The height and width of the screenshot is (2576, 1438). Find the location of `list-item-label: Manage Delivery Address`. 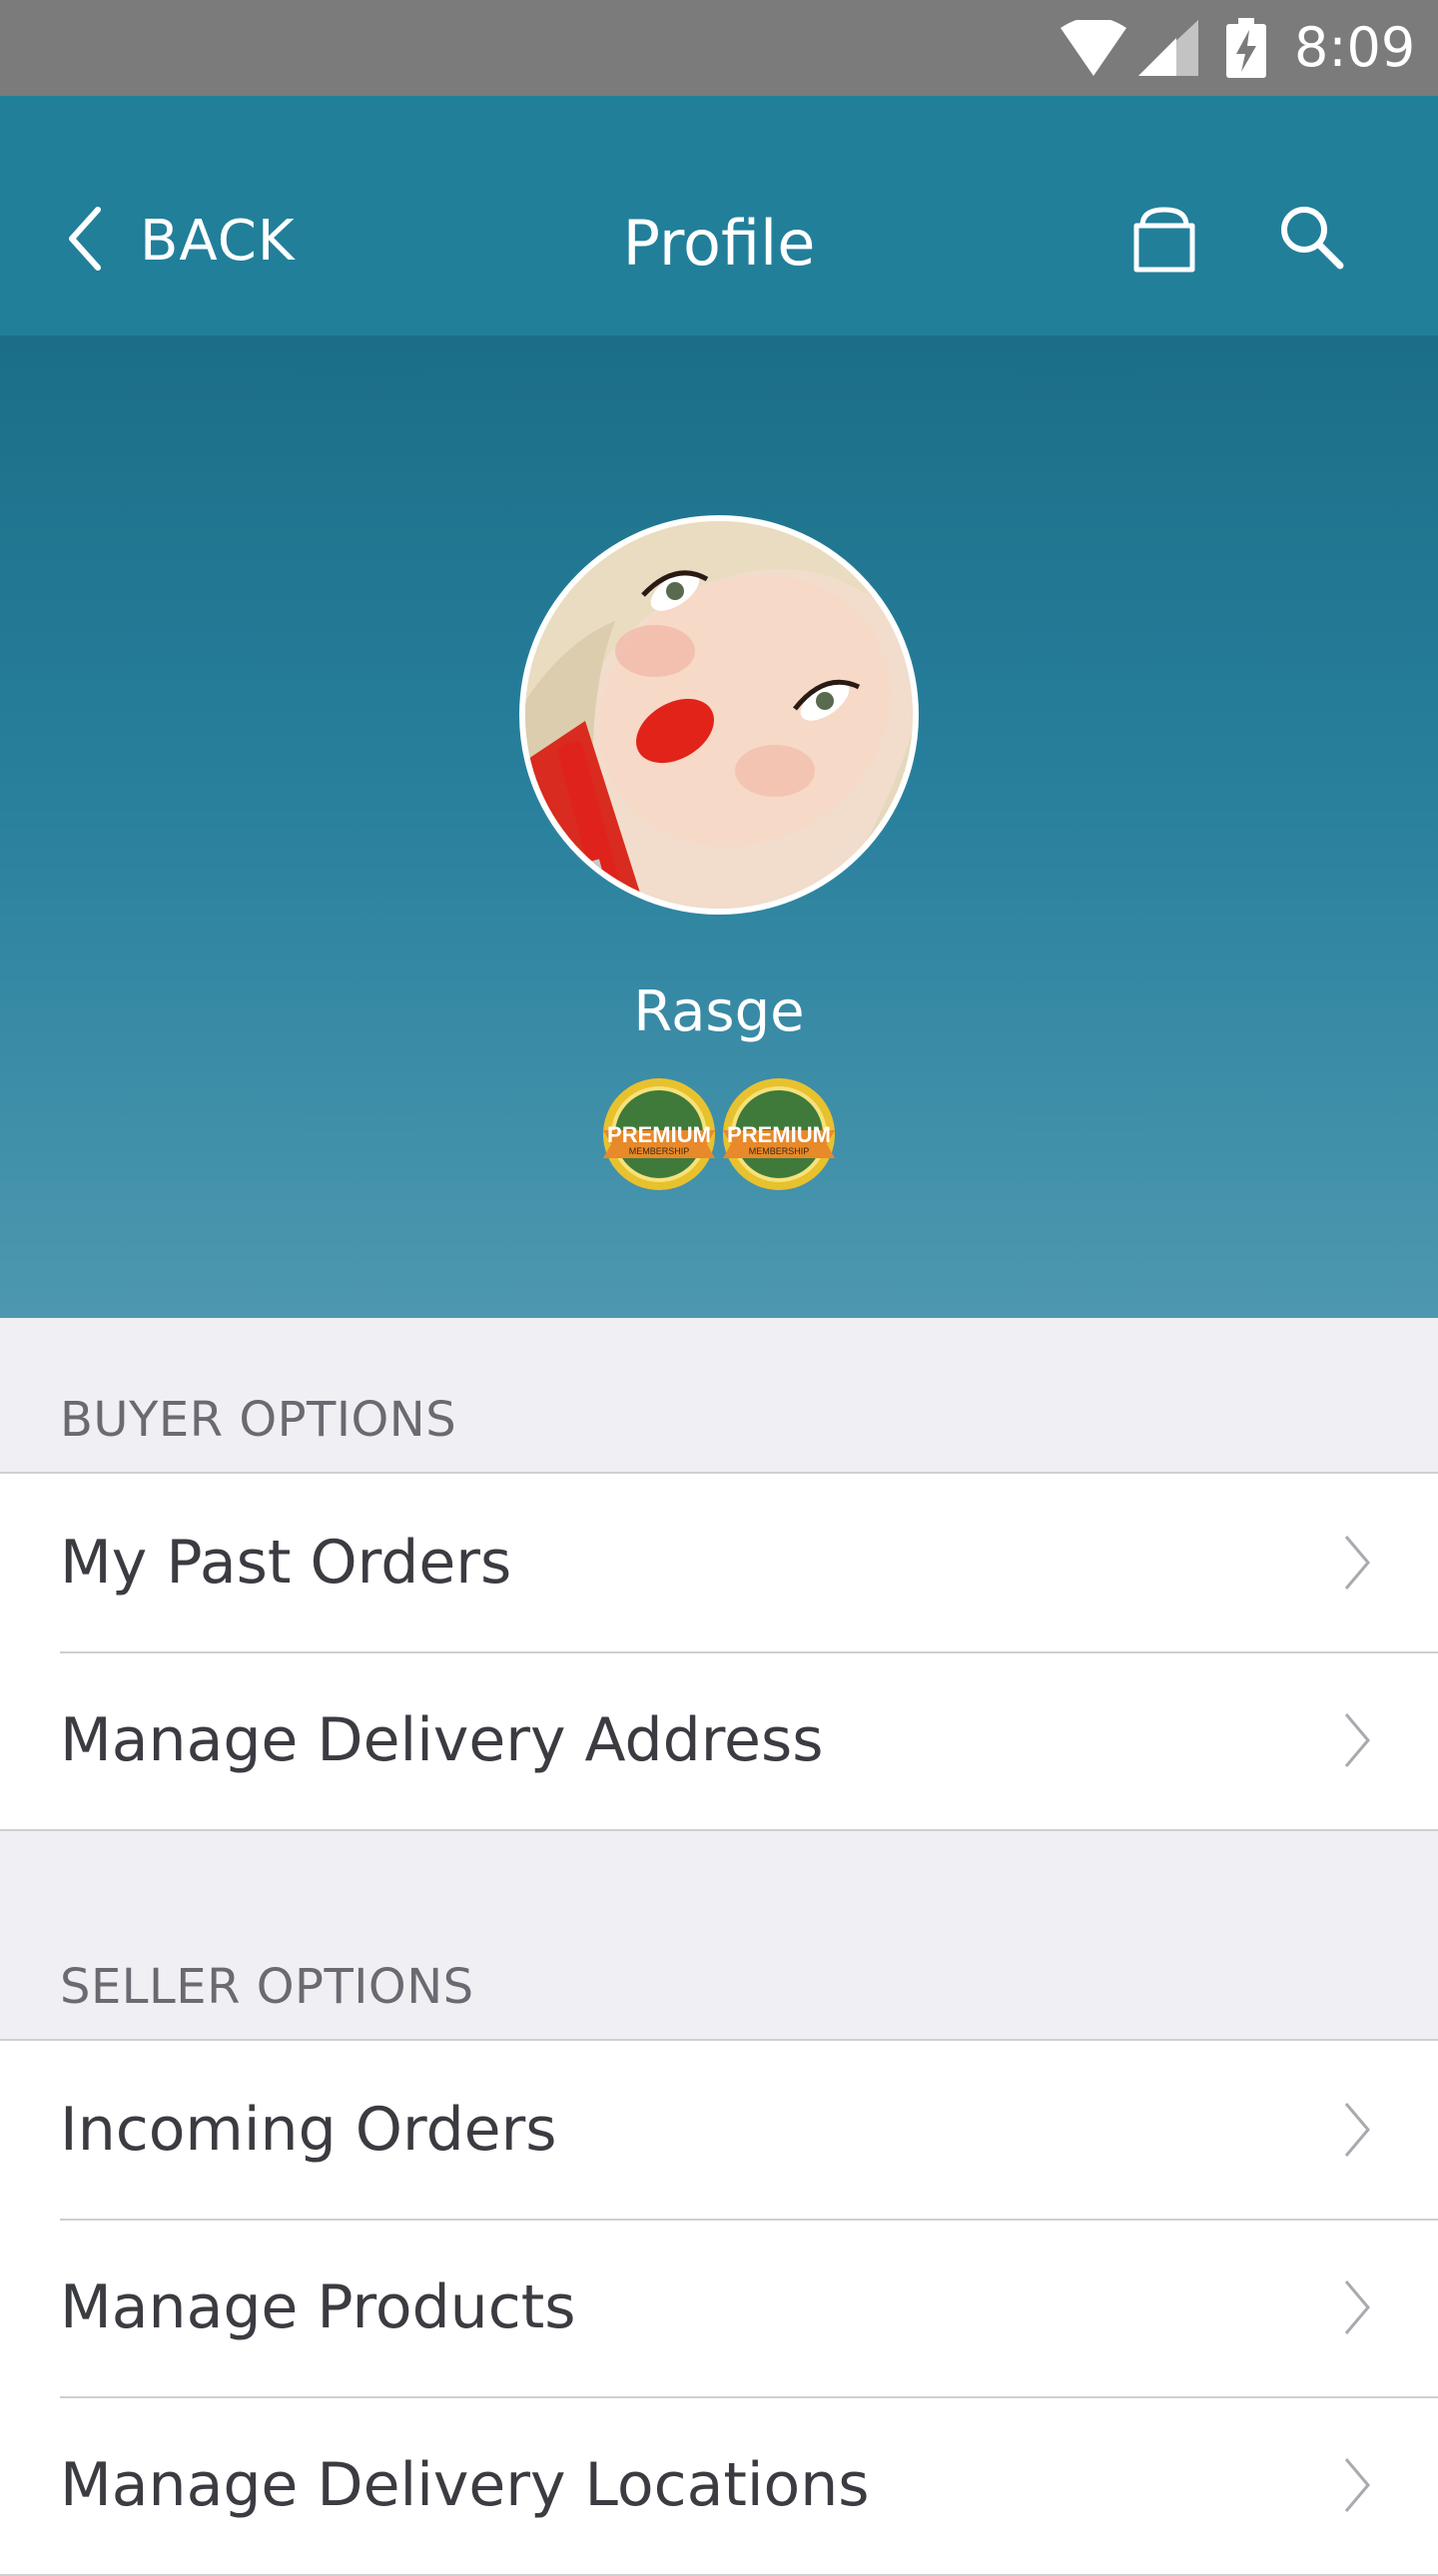

list-item-label: Manage Delivery Address is located at coordinates (442, 1740).